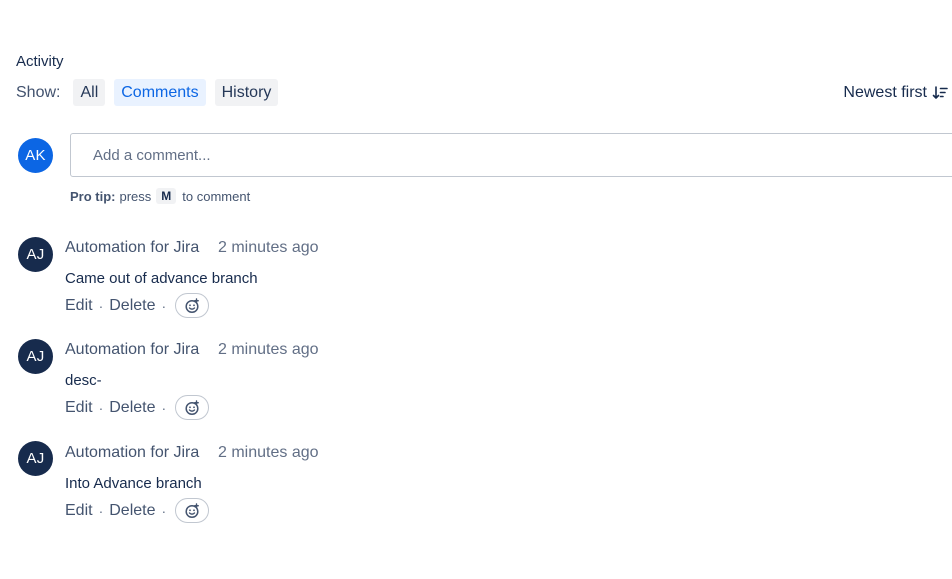 The image size is (952, 579). What do you see at coordinates (133, 483) in the screenshot?
I see `comment-body: Into Advance branch` at bounding box center [133, 483].